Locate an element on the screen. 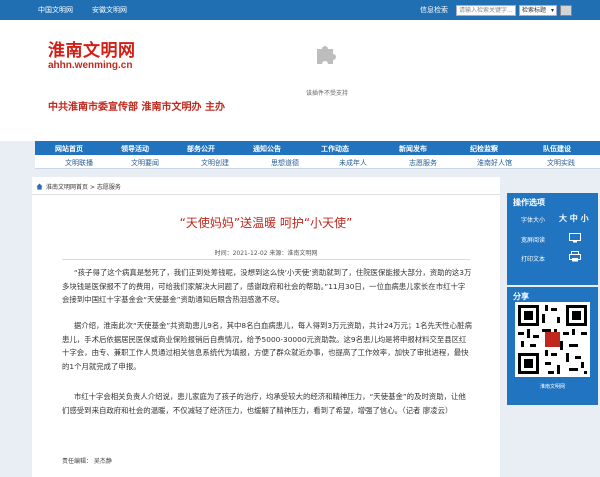 The height and width of the screenshot is (477, 600). nav-creation: 文明创建 is located at coordinates (215, 163).